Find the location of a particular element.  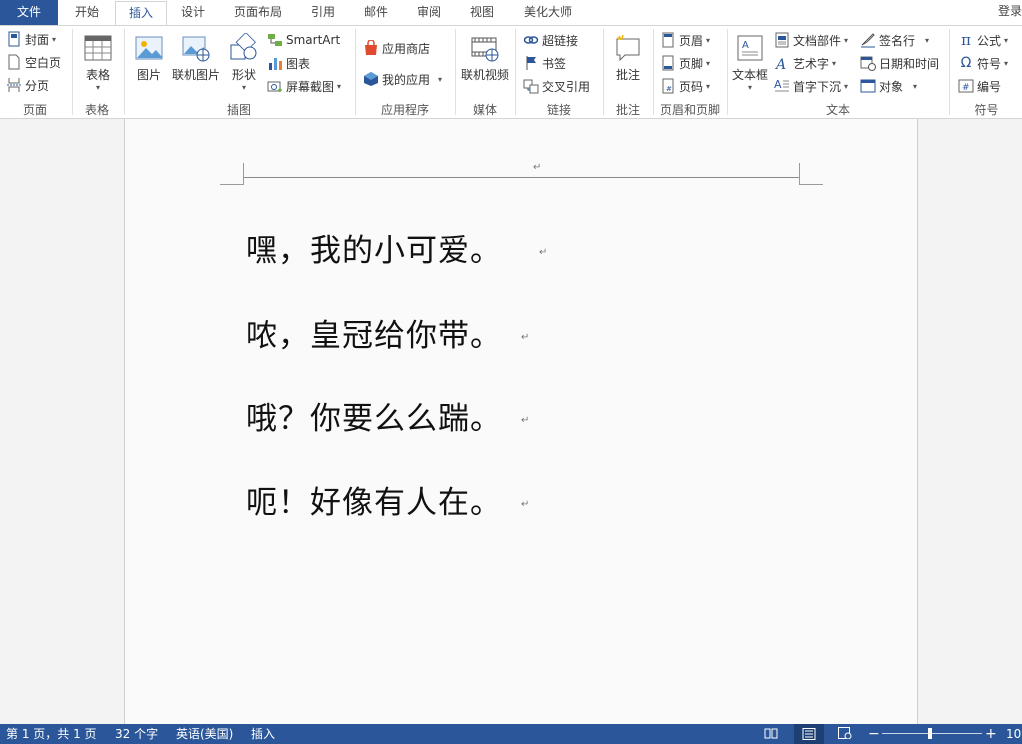

symbol-label: 符号 is located at coordinates (989, 63).